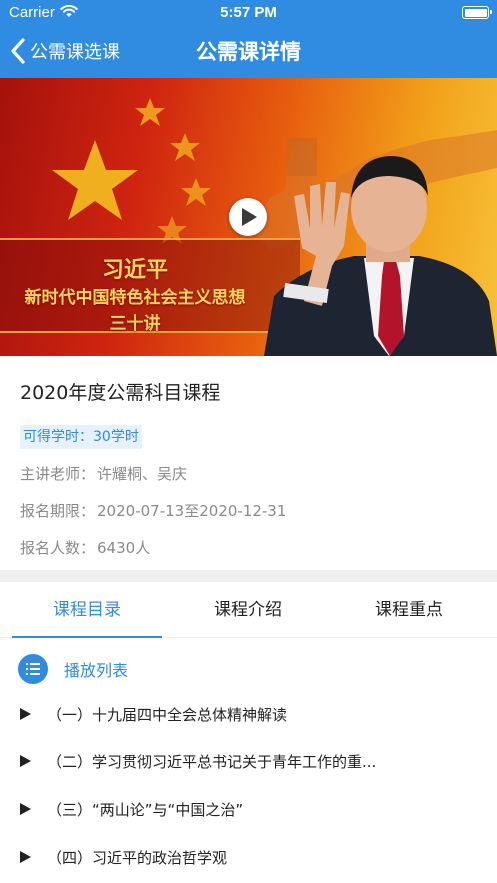  I want to click on playlist-title: 播放列表, so click(96, 670).